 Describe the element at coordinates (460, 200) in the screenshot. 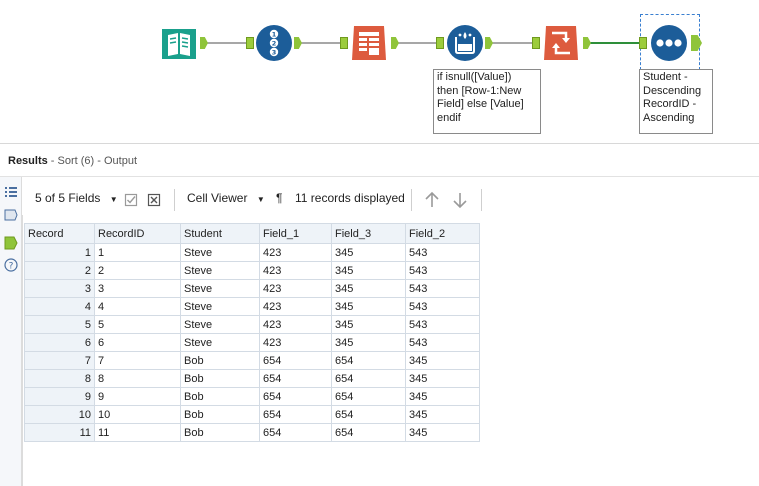

I see `arrow-down-icon` at that location.